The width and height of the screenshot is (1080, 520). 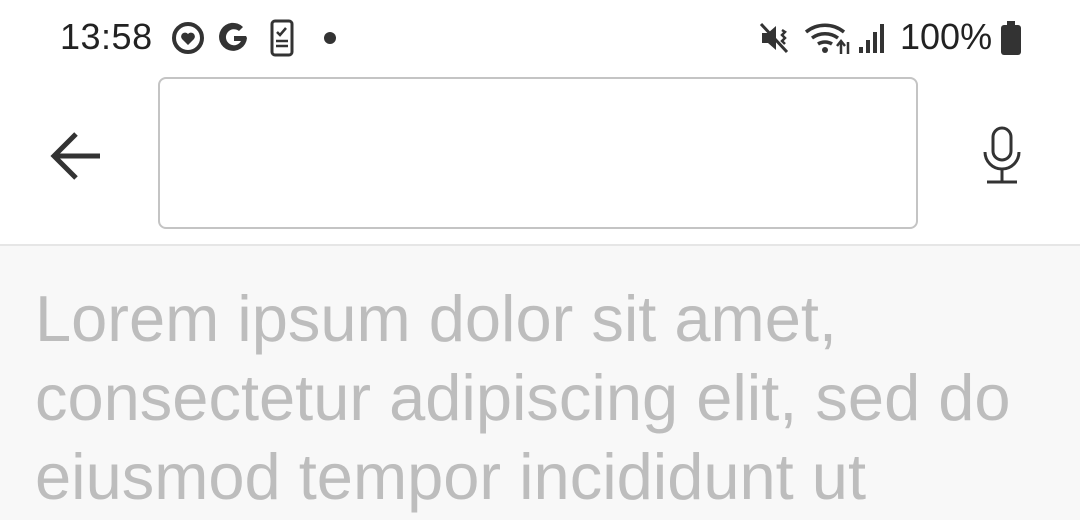 What do you see at coordinates (234, 38) in the screenshot?
I see `google-icon` at bounding box center [234, 38].